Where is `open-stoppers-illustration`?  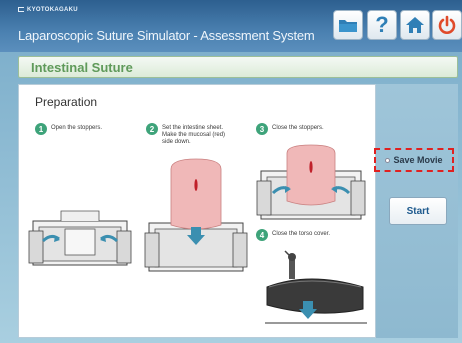
open-stoppers-illustration is located at coordinates (80, 238).